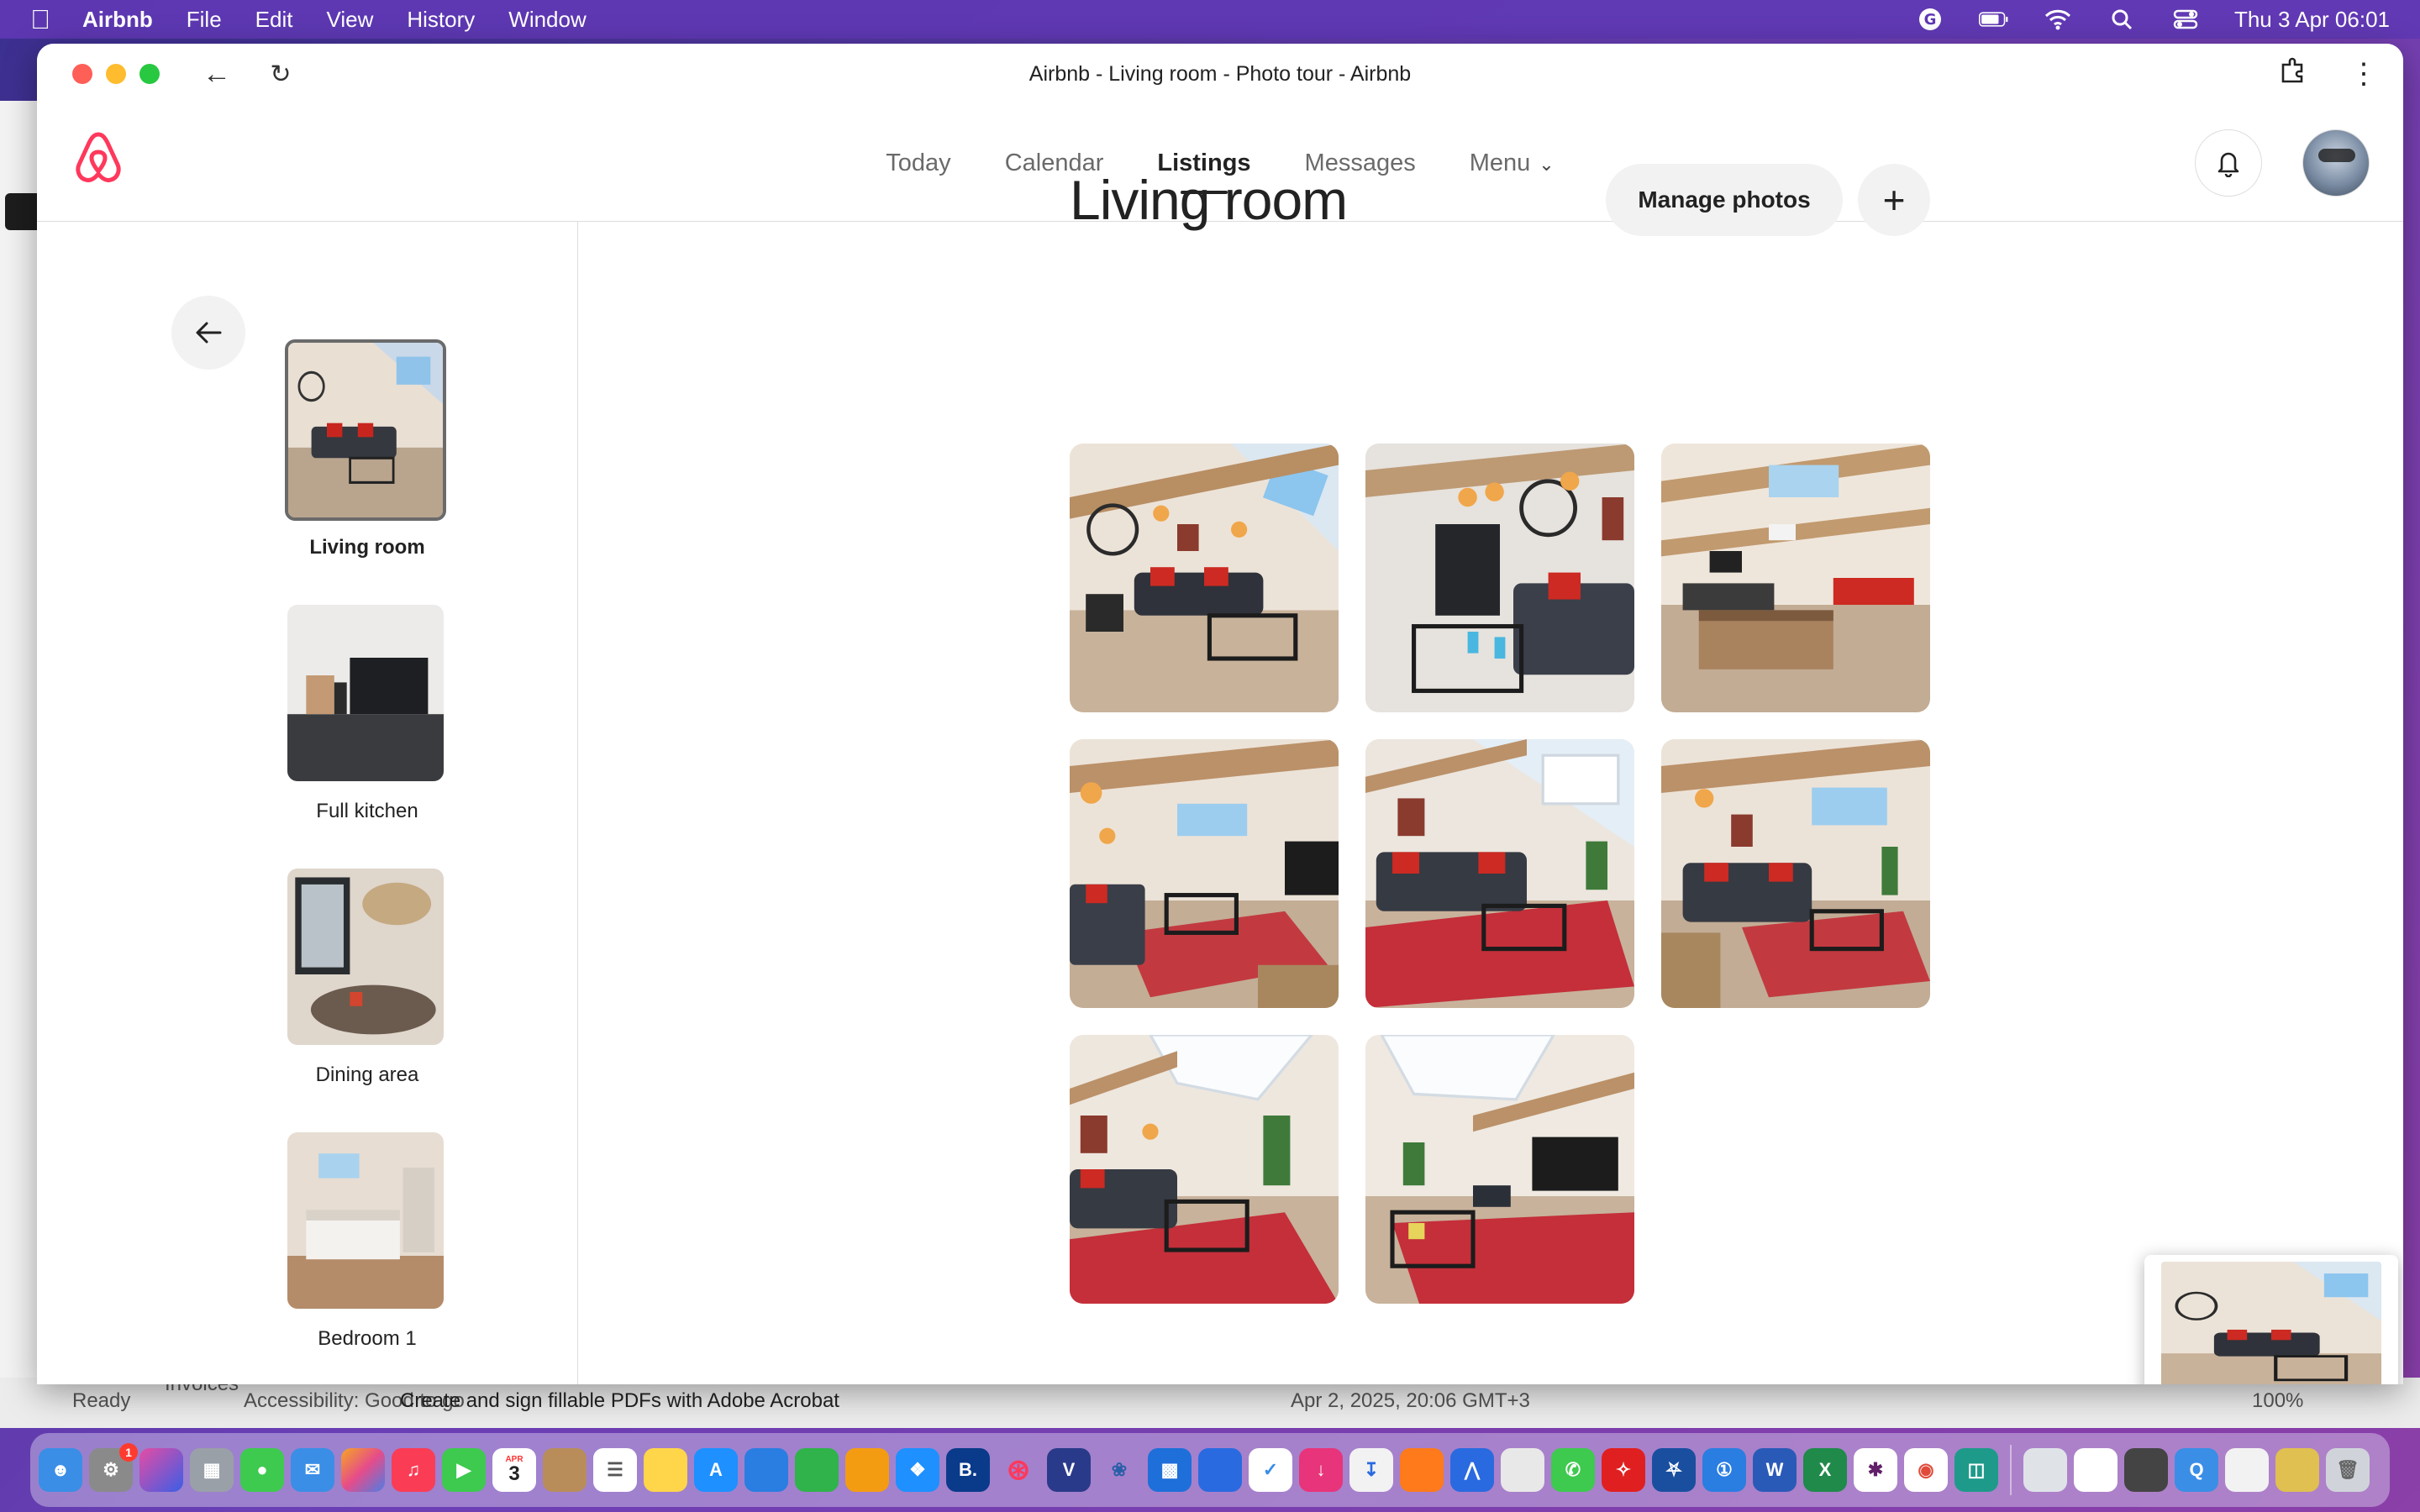  What do you see at coordinates (2247, 1470) in the screenshot?
I see `documents-folder-icon` at bounding box center [2247, 1470].